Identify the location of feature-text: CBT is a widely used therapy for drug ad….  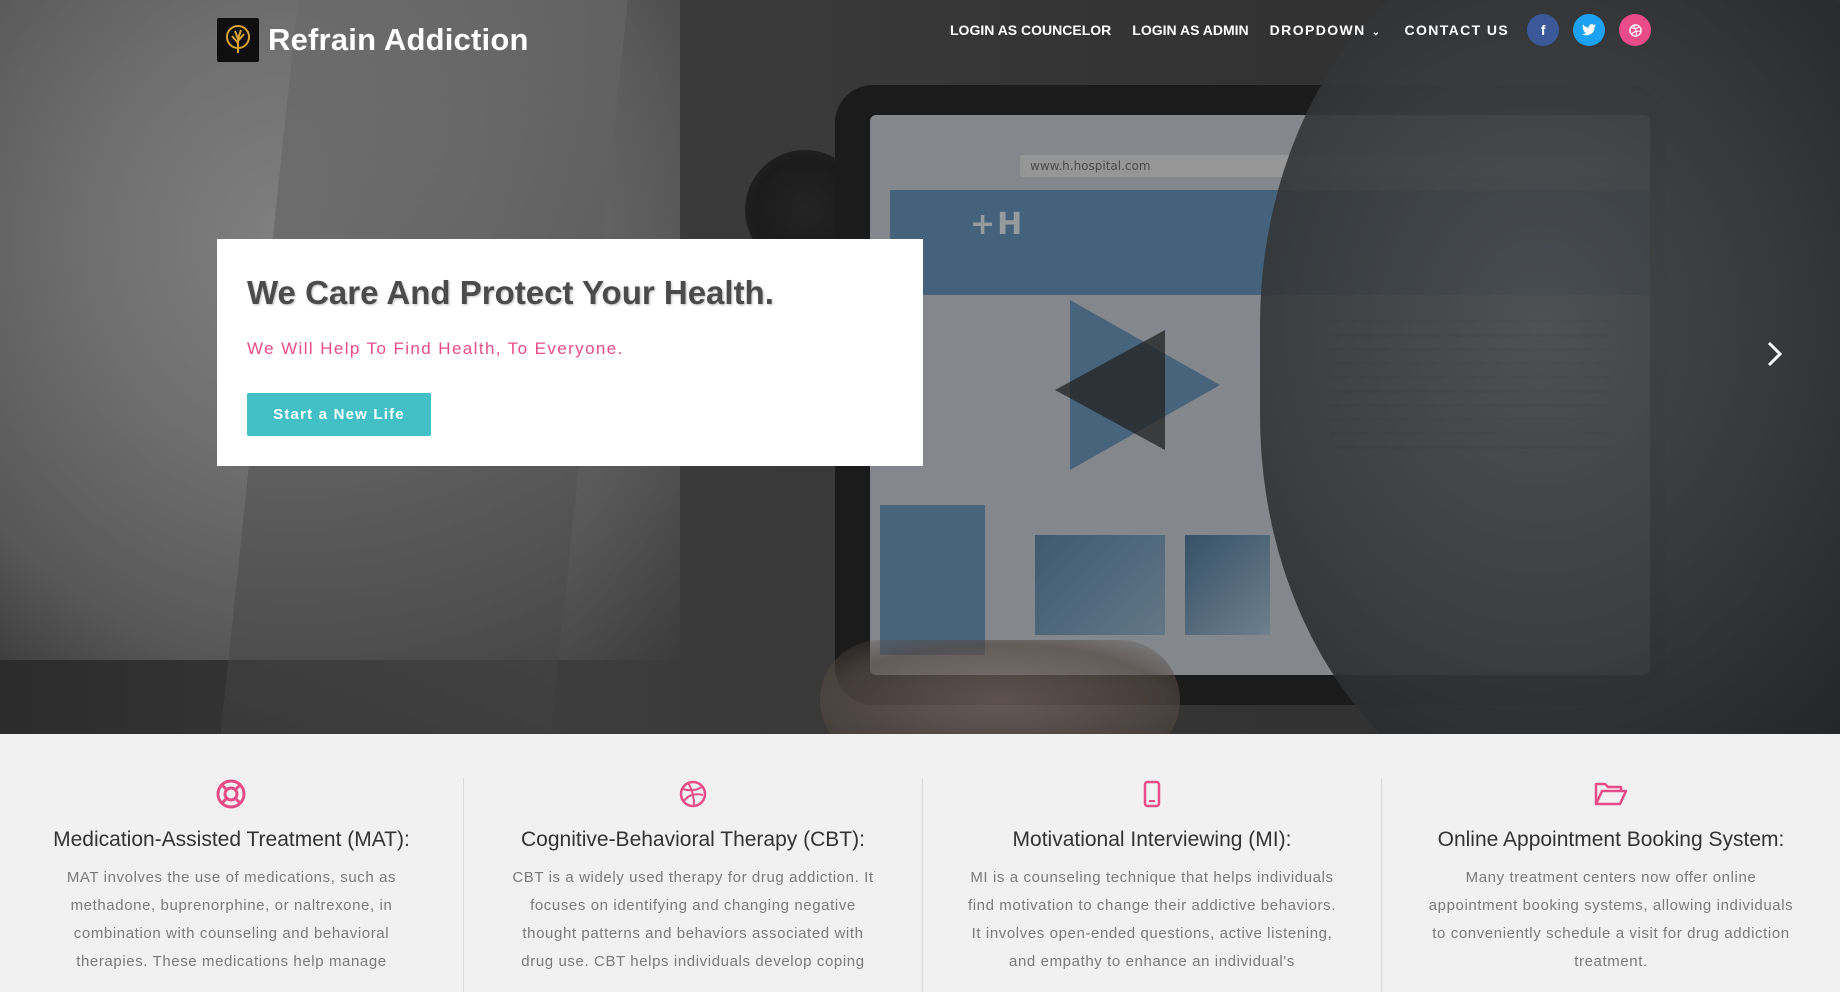
(693, 919).